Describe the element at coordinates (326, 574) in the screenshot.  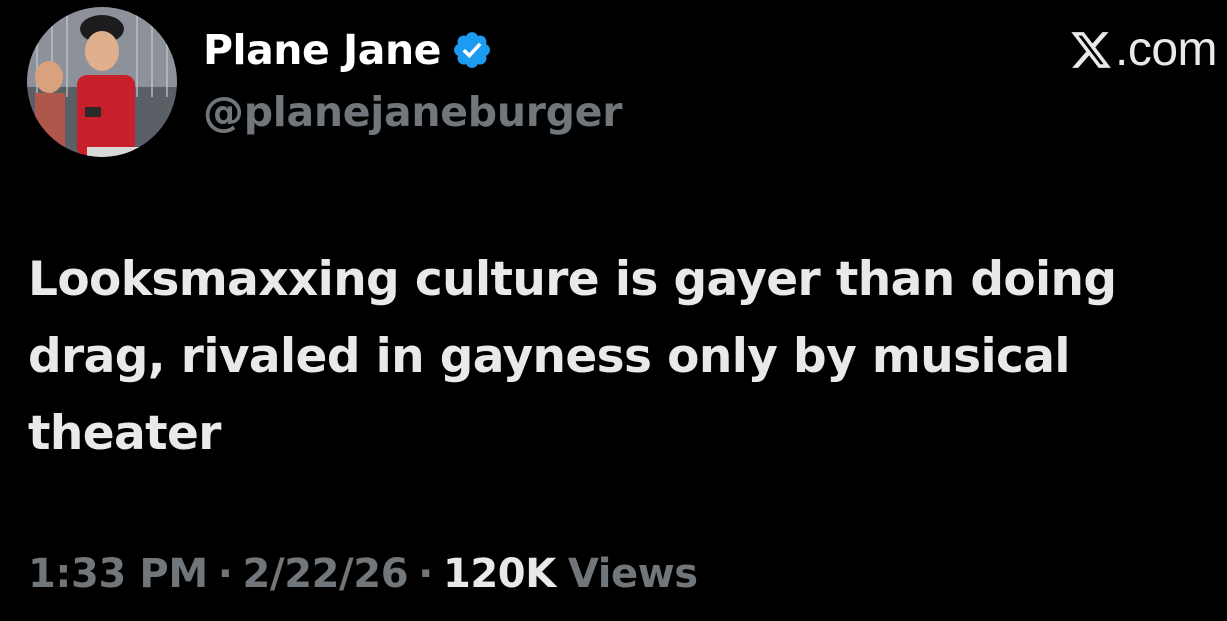
I see `tweet-date: 2/22/26` at that location.